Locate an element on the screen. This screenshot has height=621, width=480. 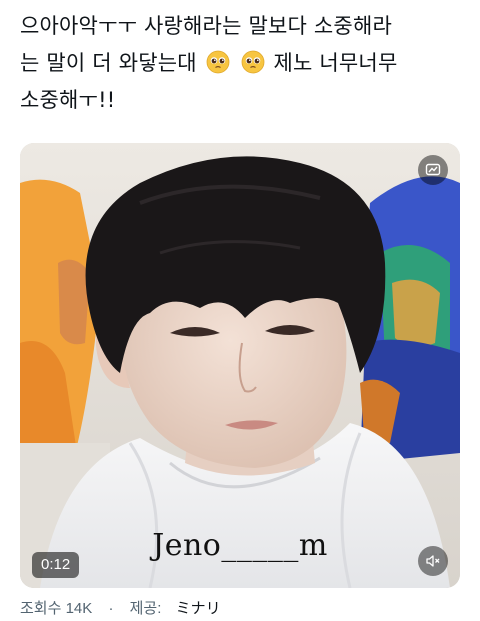
alt-text-badge is located at coordinates (433, 170).